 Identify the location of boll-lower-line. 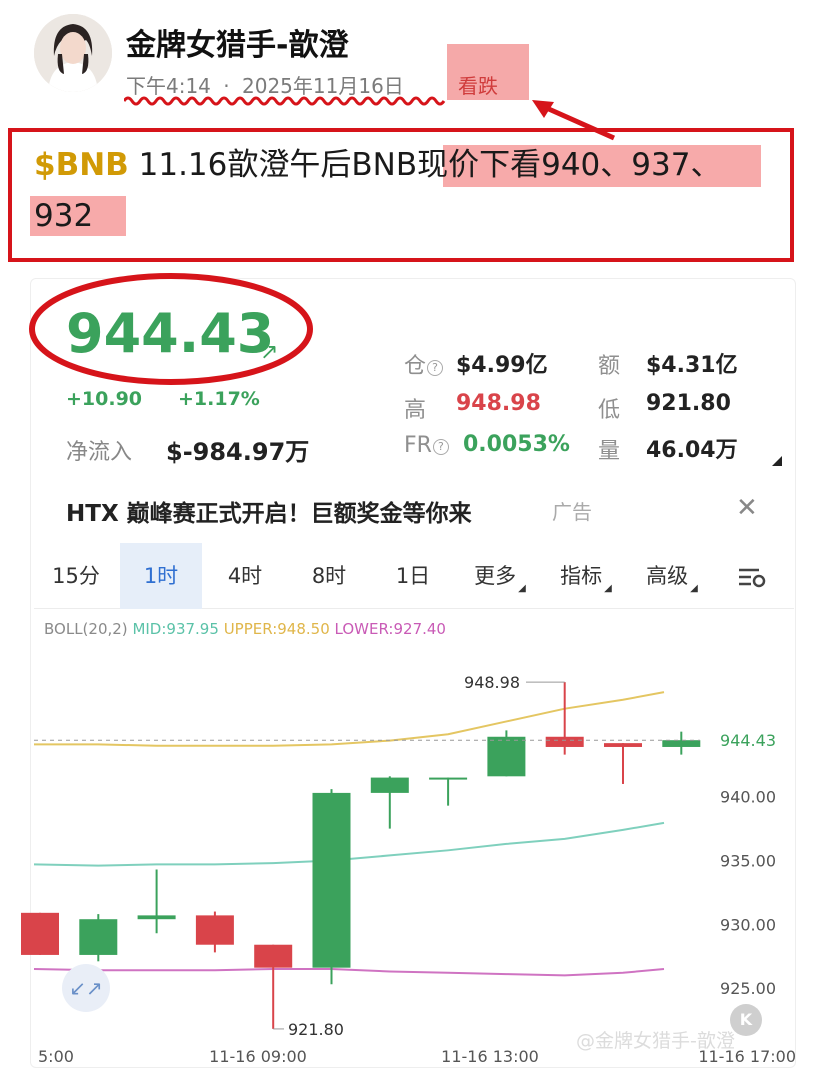
(349, 972).